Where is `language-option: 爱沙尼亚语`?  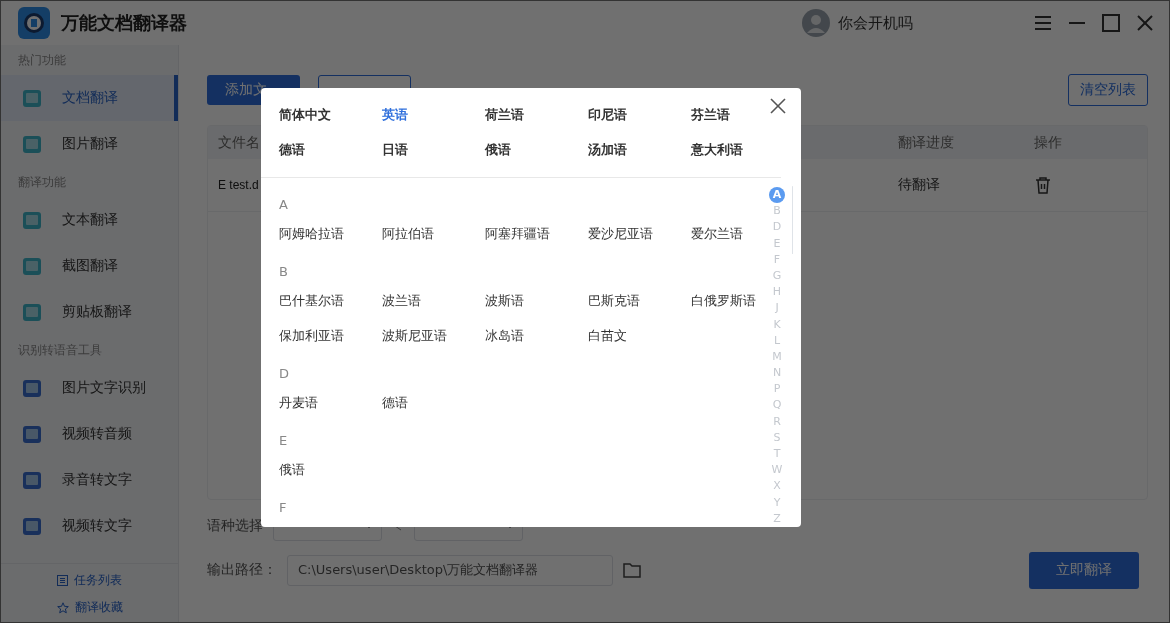
language-option: 爱沙尼亚语 is located at coordinates (639, 234).